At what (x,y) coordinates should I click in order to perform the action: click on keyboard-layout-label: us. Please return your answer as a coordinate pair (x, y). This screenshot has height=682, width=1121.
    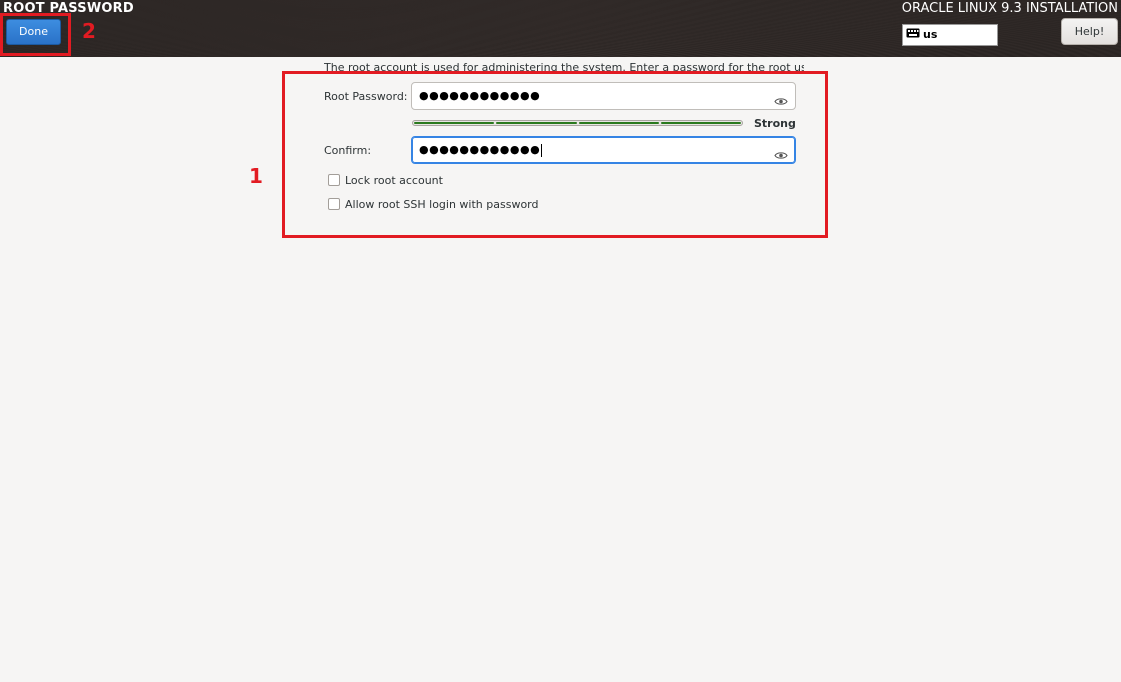
    Looking at the image, I should click on (930, 34).